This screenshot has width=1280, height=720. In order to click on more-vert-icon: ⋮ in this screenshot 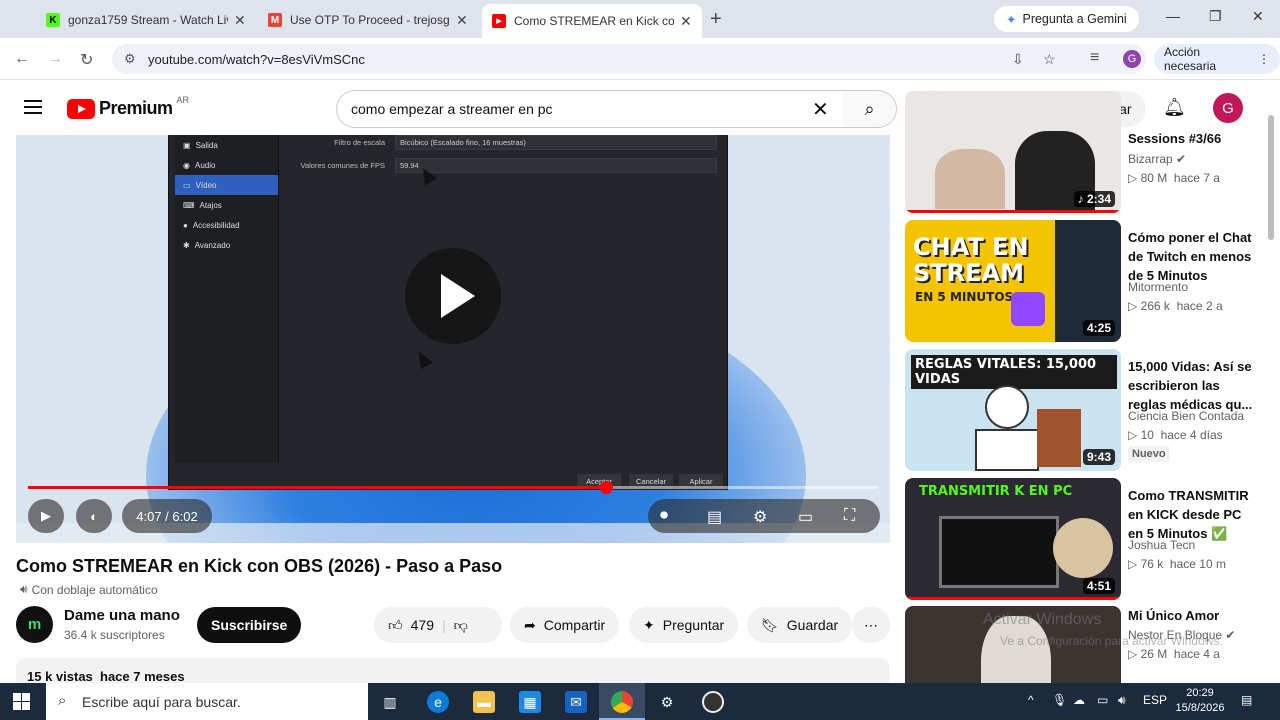, I will do `click(1264, 59)`.